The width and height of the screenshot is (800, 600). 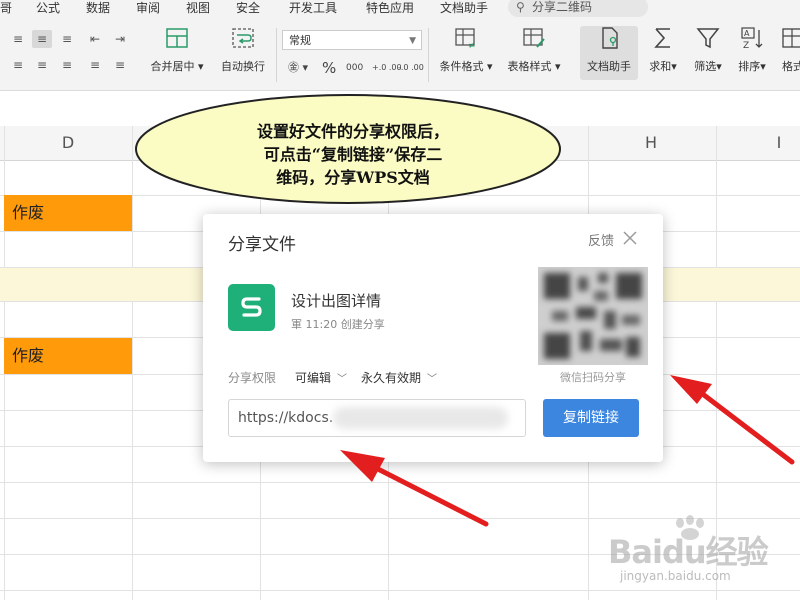 I want to click on close-icon, so click(x=630, y=238).